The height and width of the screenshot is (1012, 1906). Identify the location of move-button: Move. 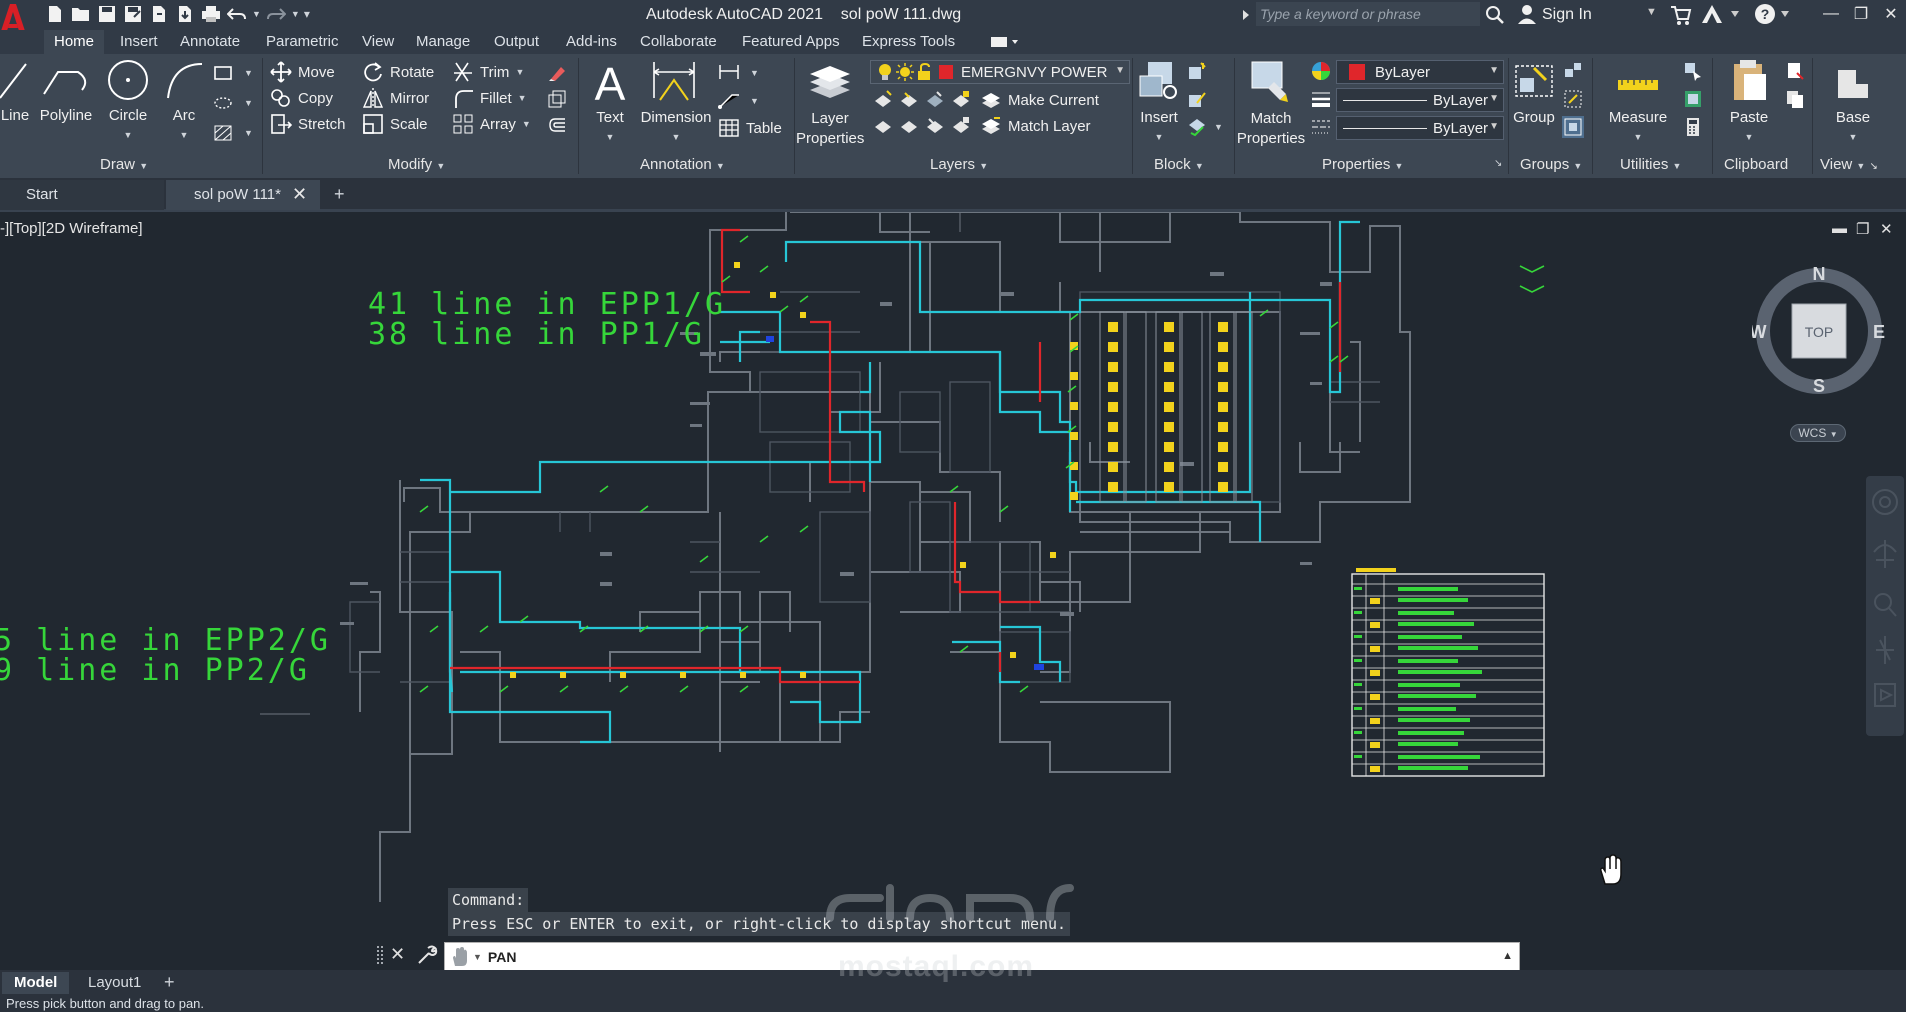
(302, 72).